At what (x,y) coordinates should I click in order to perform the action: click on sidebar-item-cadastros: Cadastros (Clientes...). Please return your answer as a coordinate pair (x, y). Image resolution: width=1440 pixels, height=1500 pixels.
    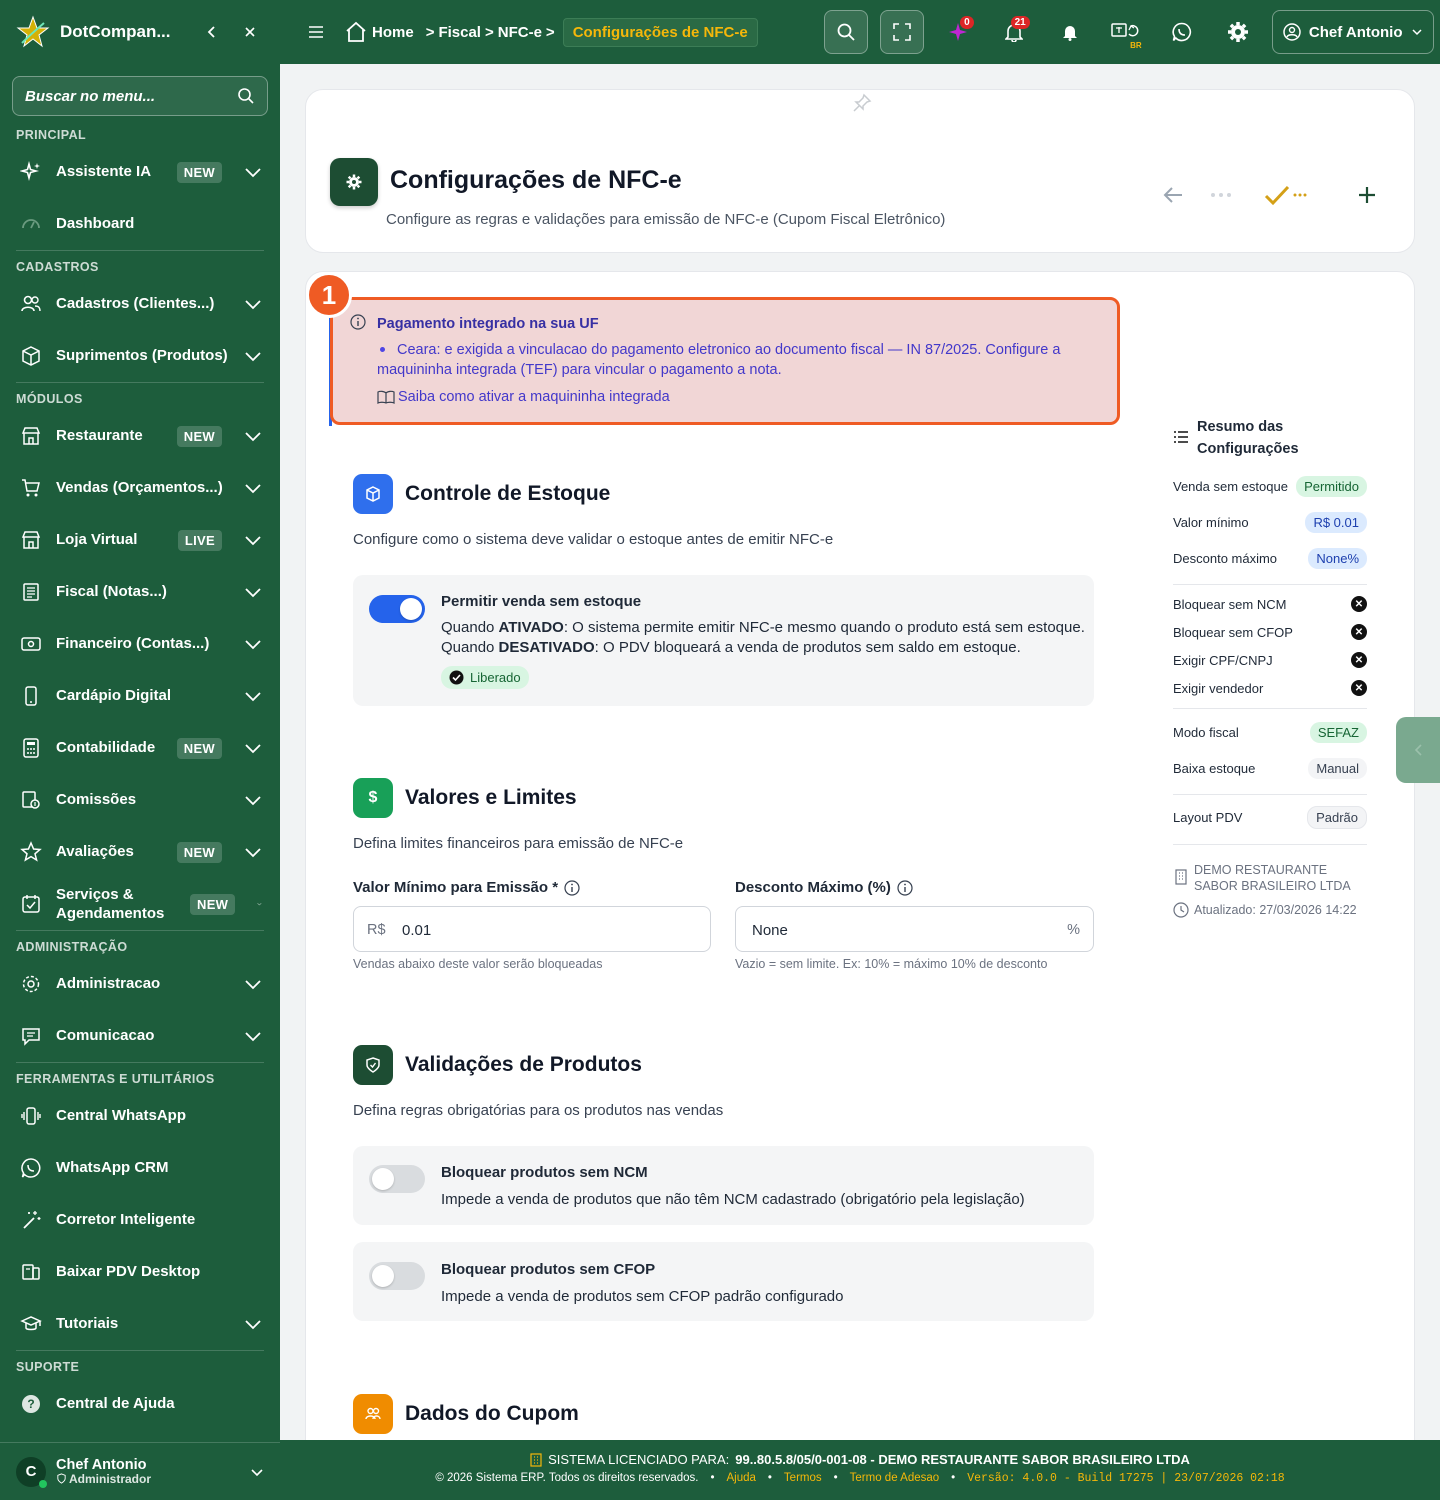
    Looking at the image, I should click on (140, 304).